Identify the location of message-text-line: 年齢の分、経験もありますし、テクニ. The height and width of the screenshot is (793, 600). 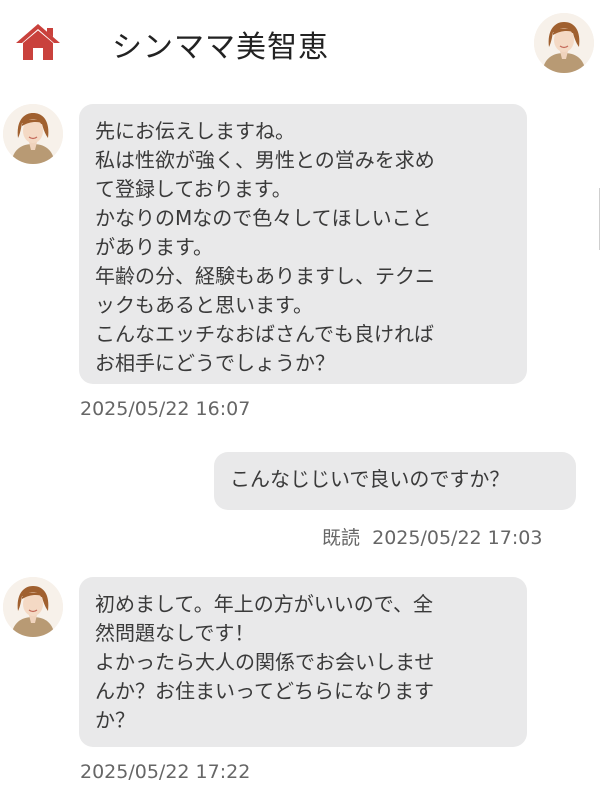
(265, 276).